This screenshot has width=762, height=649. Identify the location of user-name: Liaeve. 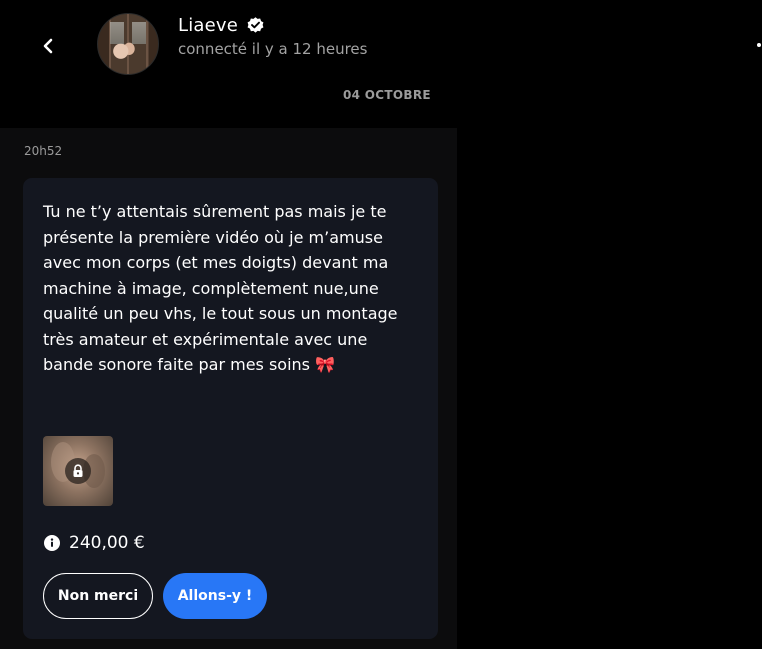
(208, 25).